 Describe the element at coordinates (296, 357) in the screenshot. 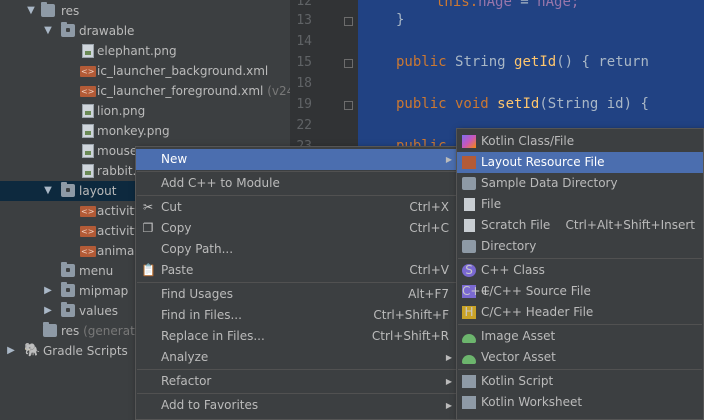

I see `menu-item-analyze: Analyze ▶` at that location.